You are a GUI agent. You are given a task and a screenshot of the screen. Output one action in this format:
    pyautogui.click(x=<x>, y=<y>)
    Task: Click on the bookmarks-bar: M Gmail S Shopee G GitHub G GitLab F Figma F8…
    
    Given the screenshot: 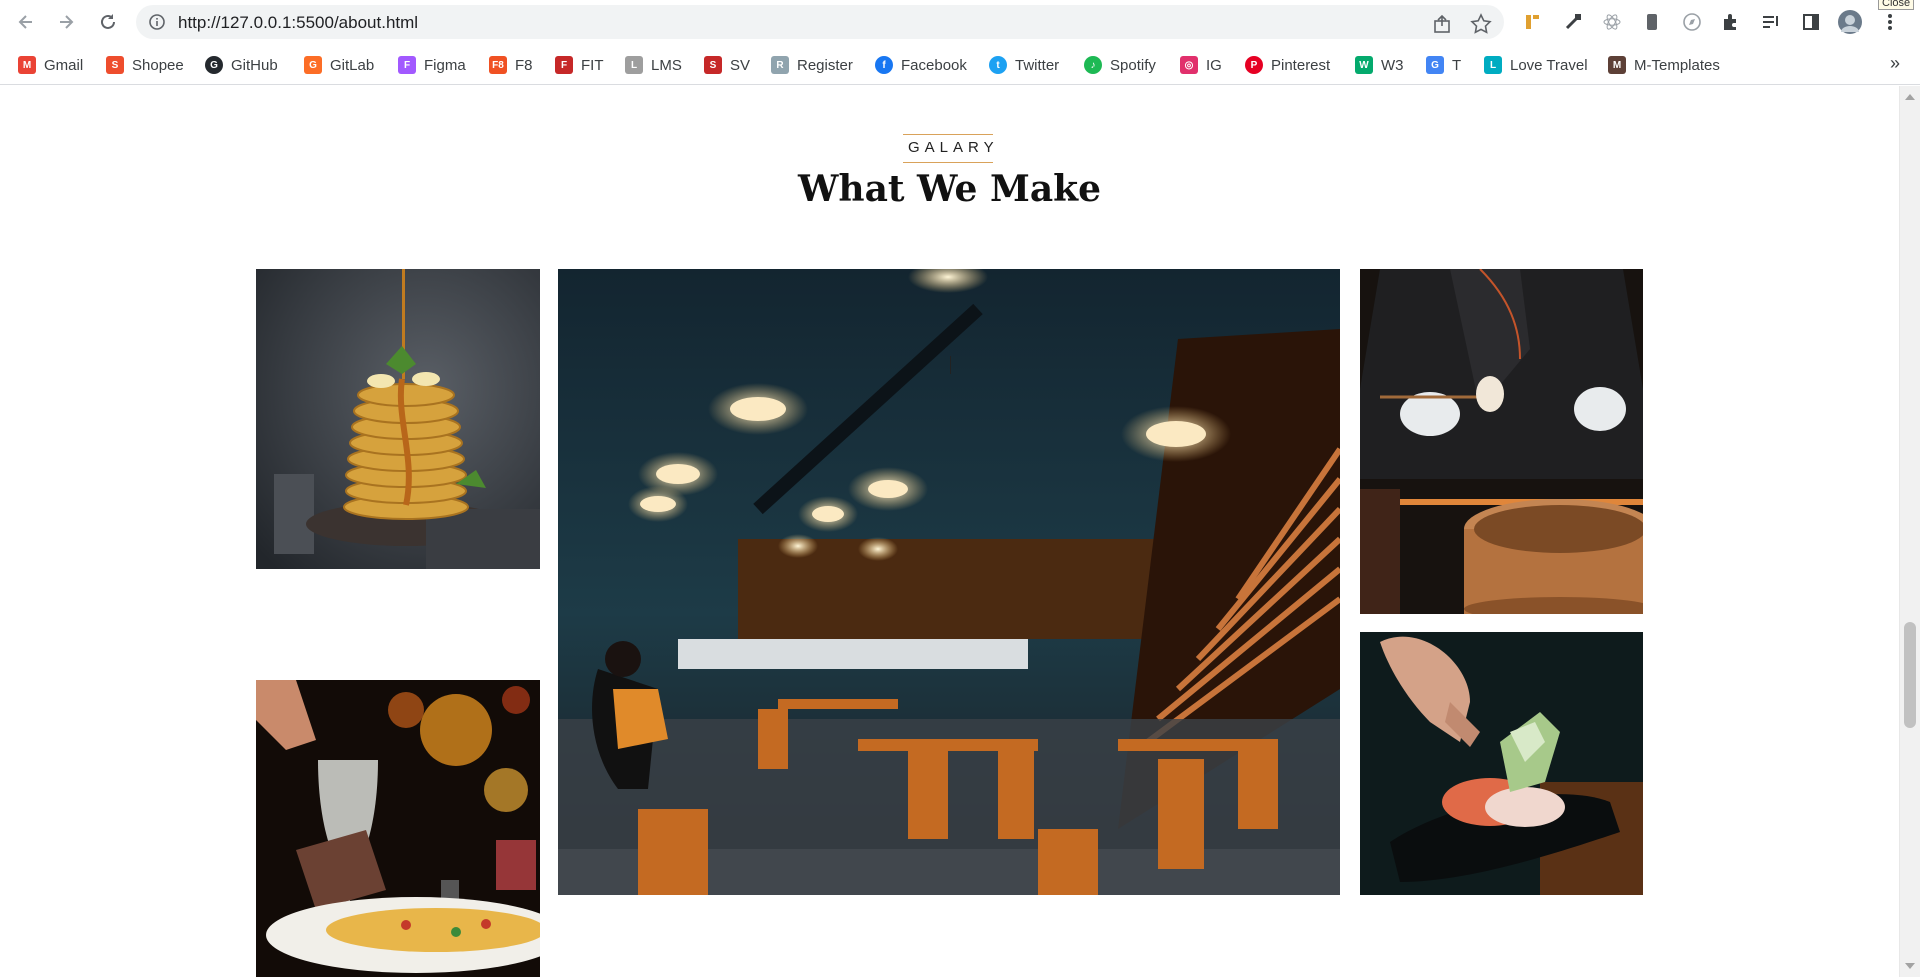 What is the action you would take?
    pyautogui.click(x=960, y=64)
    